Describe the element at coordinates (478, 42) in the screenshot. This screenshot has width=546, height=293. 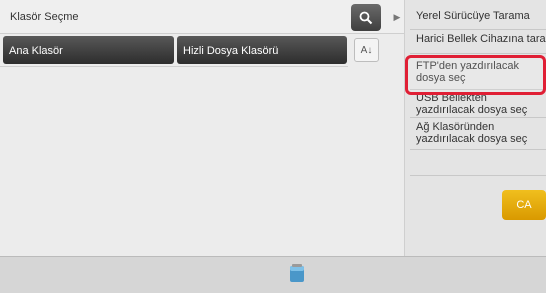
I see `menu-item-external-memory-scan: Harici Bellek Cihazına tara` at that location.